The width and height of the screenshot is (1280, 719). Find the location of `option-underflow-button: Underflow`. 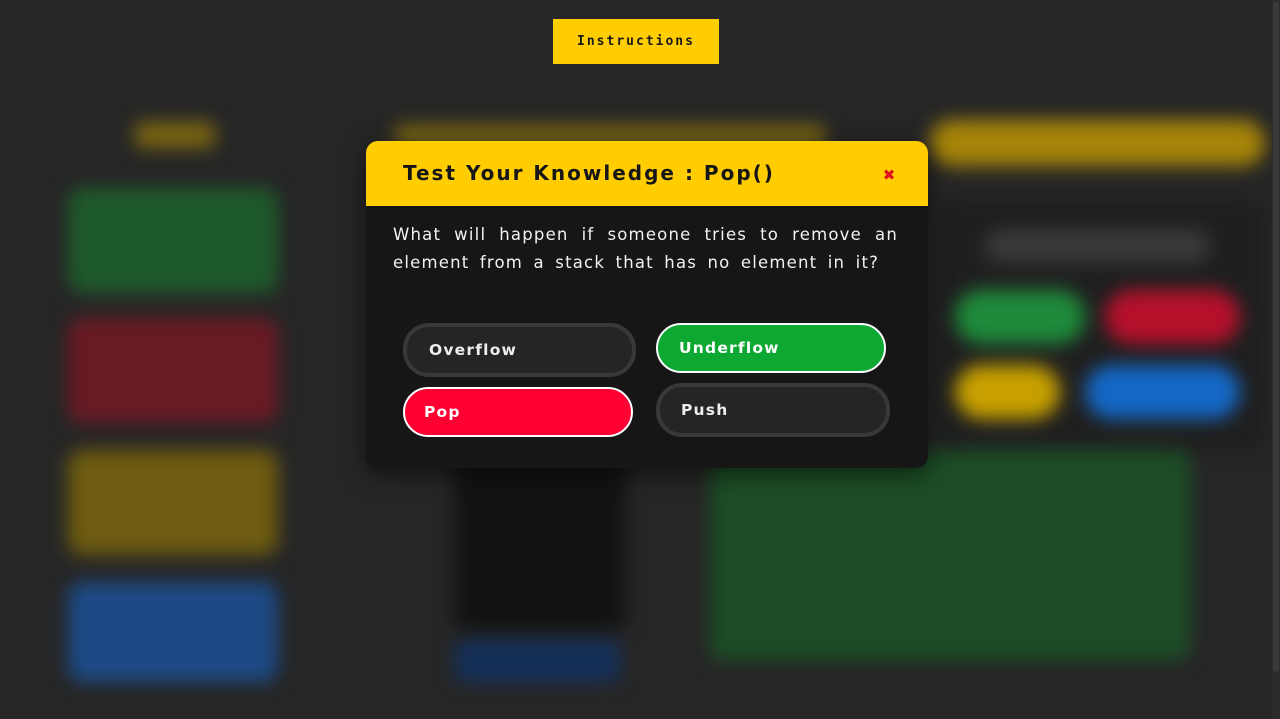

option-underflow-button: Underflow is located at coordinates (771, 348).